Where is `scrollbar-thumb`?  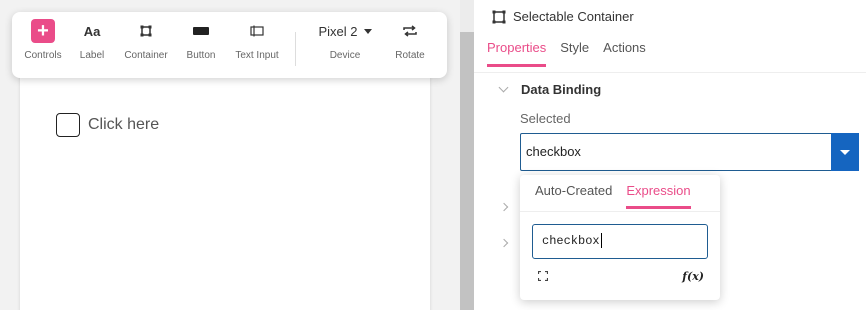
scrollbar-thumb is located at coordinates (467, 171).